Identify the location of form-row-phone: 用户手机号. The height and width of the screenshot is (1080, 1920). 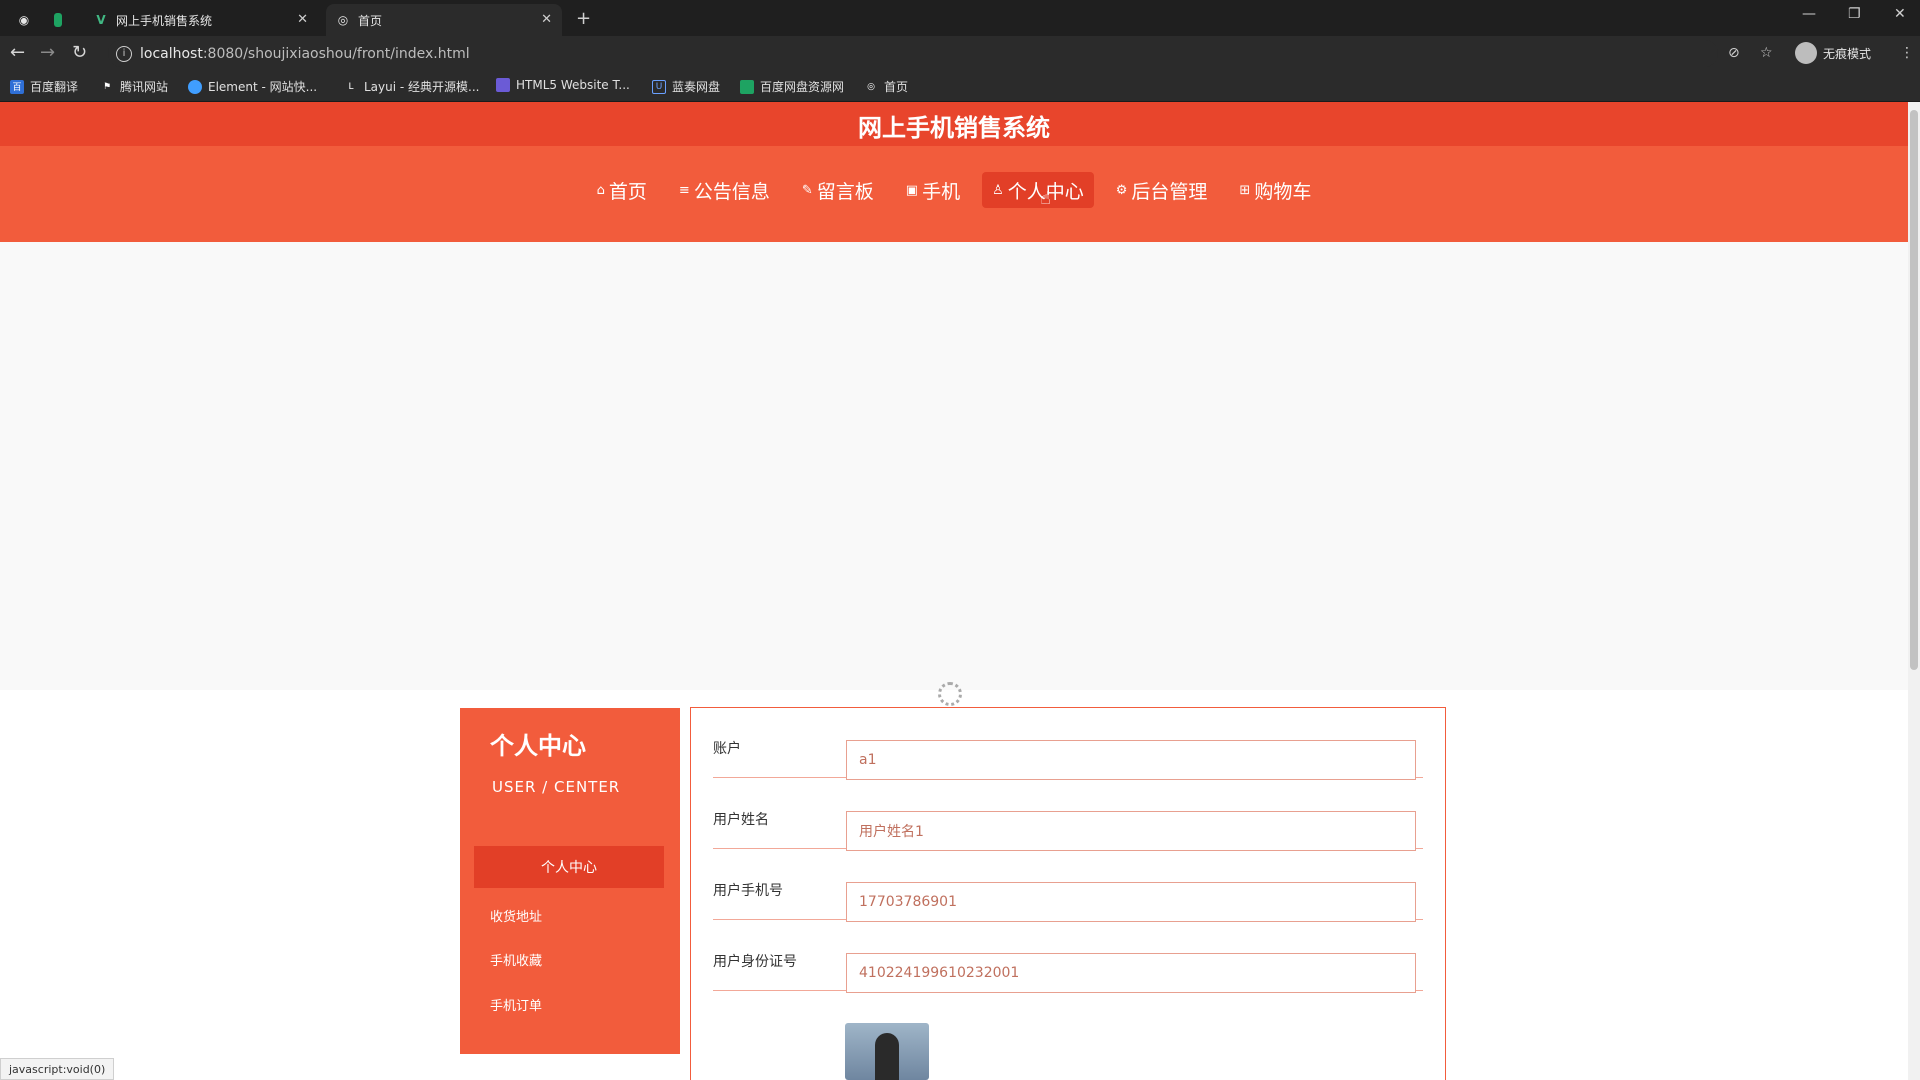
(1068, 886).